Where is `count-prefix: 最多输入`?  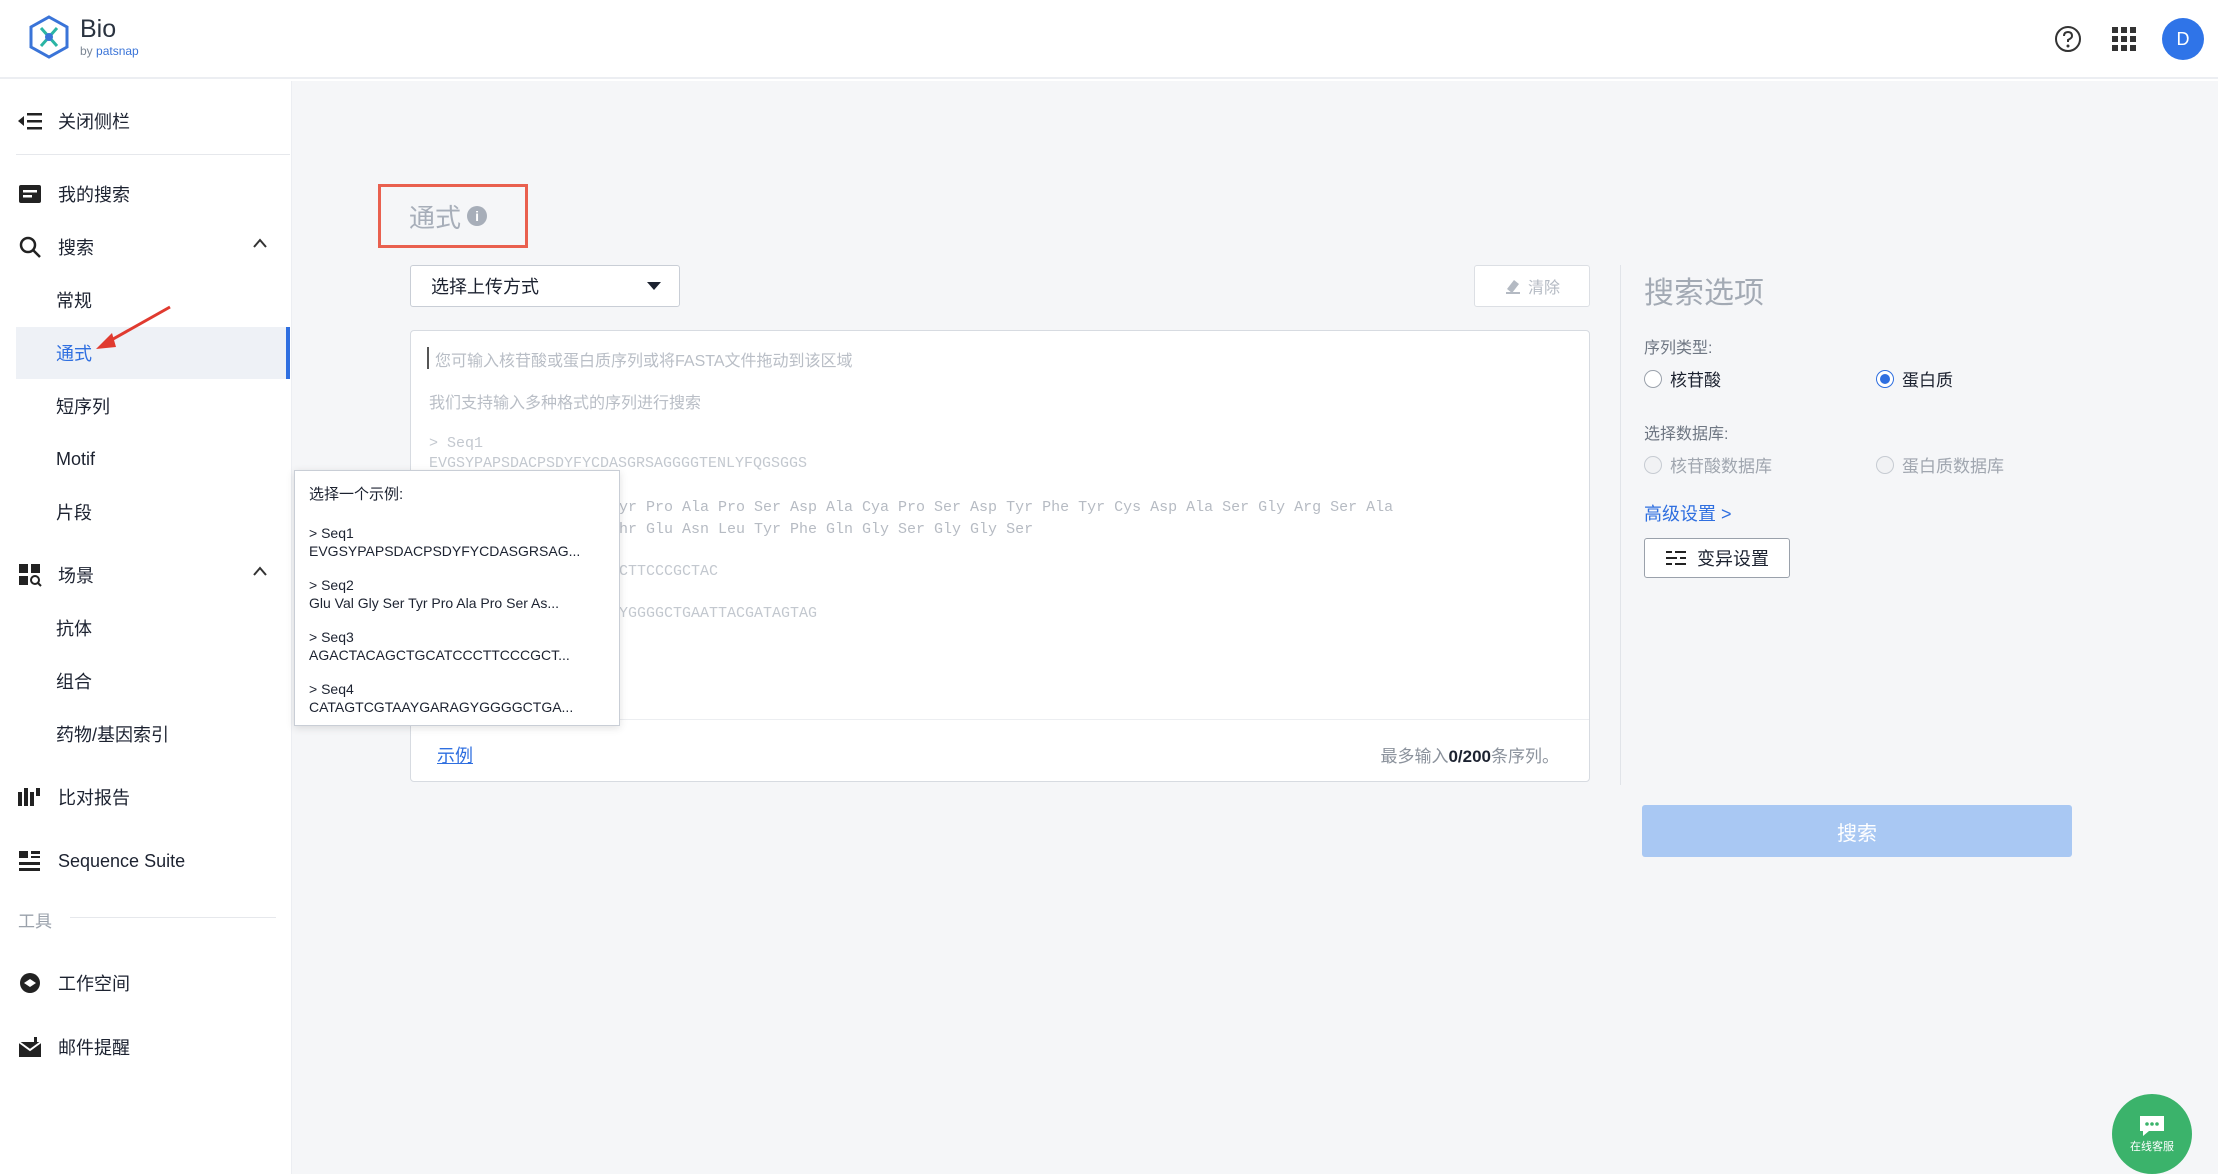
count-prefix: 最多输入 is located at coordinates (1414, 756).